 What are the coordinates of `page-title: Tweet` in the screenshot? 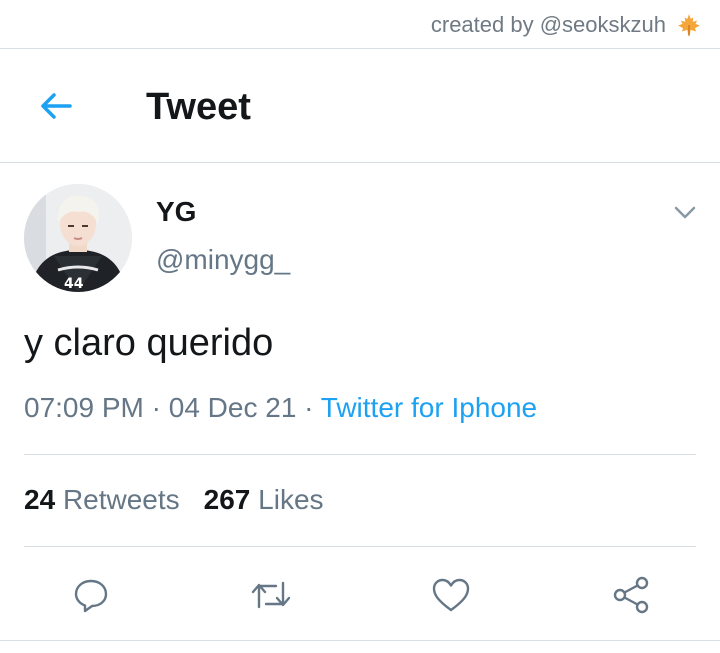 It's located at (198, 107).